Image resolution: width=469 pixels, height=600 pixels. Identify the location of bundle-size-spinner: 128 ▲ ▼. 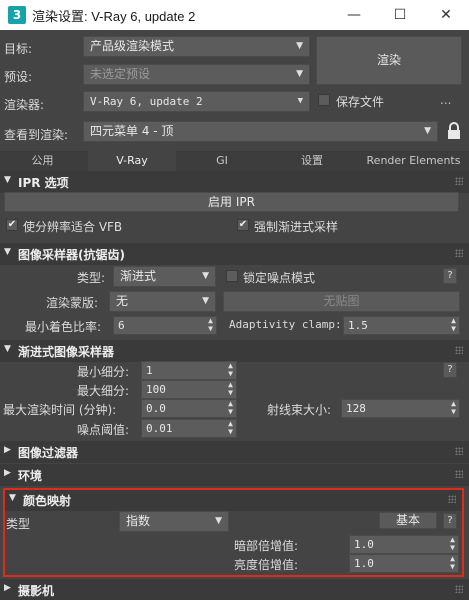
(400, 408).